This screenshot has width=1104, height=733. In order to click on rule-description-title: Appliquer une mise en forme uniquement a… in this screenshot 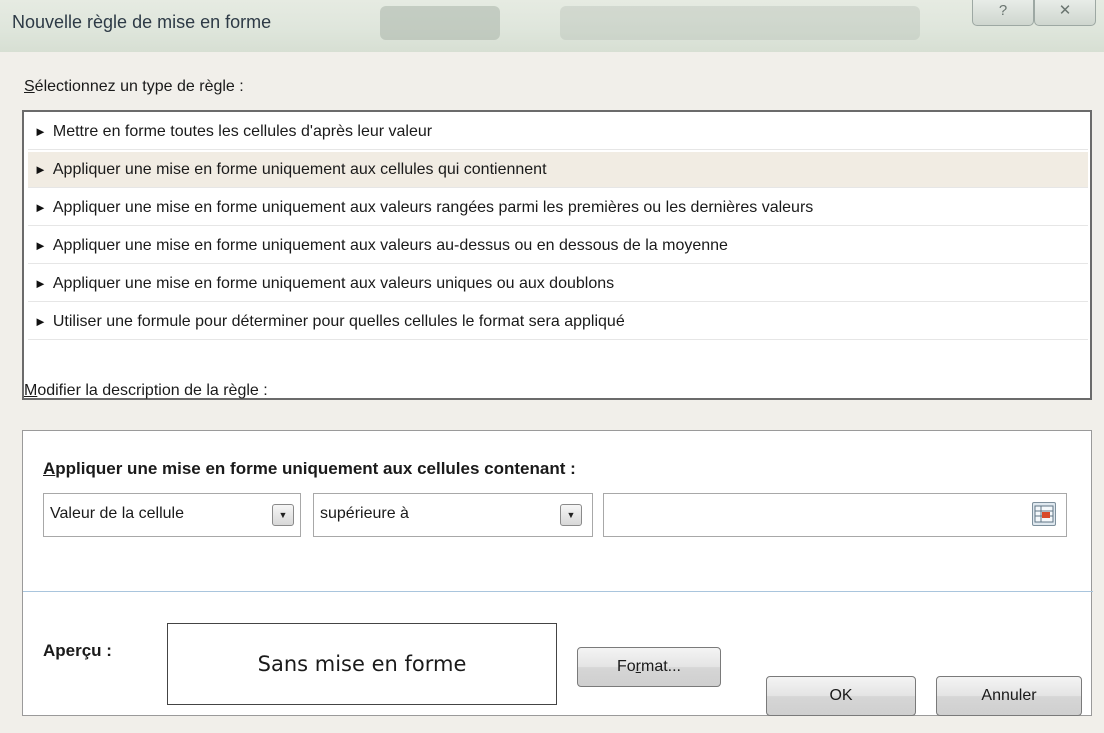, I will do `click(309, 468)`.